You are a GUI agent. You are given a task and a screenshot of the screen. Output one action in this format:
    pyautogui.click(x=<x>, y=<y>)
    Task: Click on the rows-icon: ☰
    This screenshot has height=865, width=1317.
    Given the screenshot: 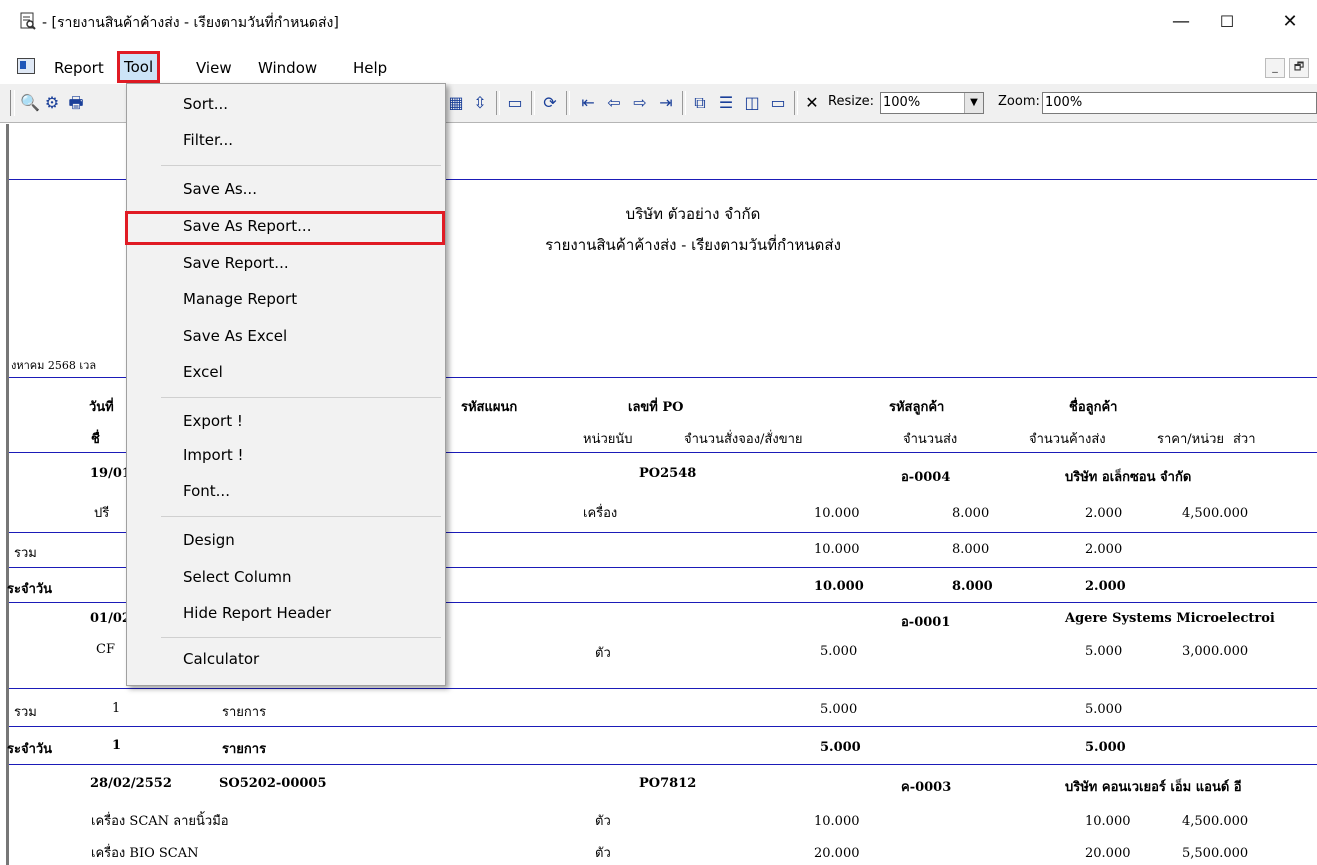 What is the action you would take?
    pyautogui.click(x=726, y=103)
    